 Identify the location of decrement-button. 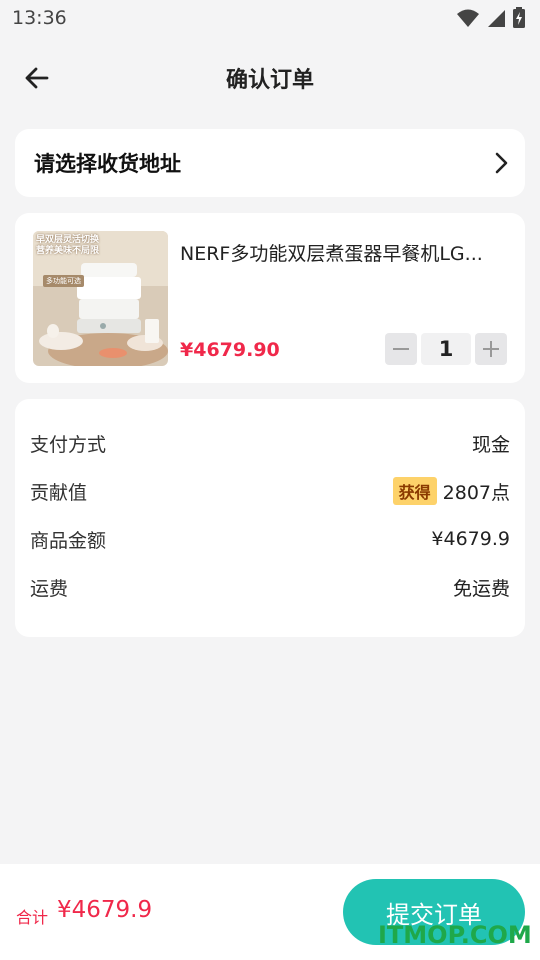
(401, 349).